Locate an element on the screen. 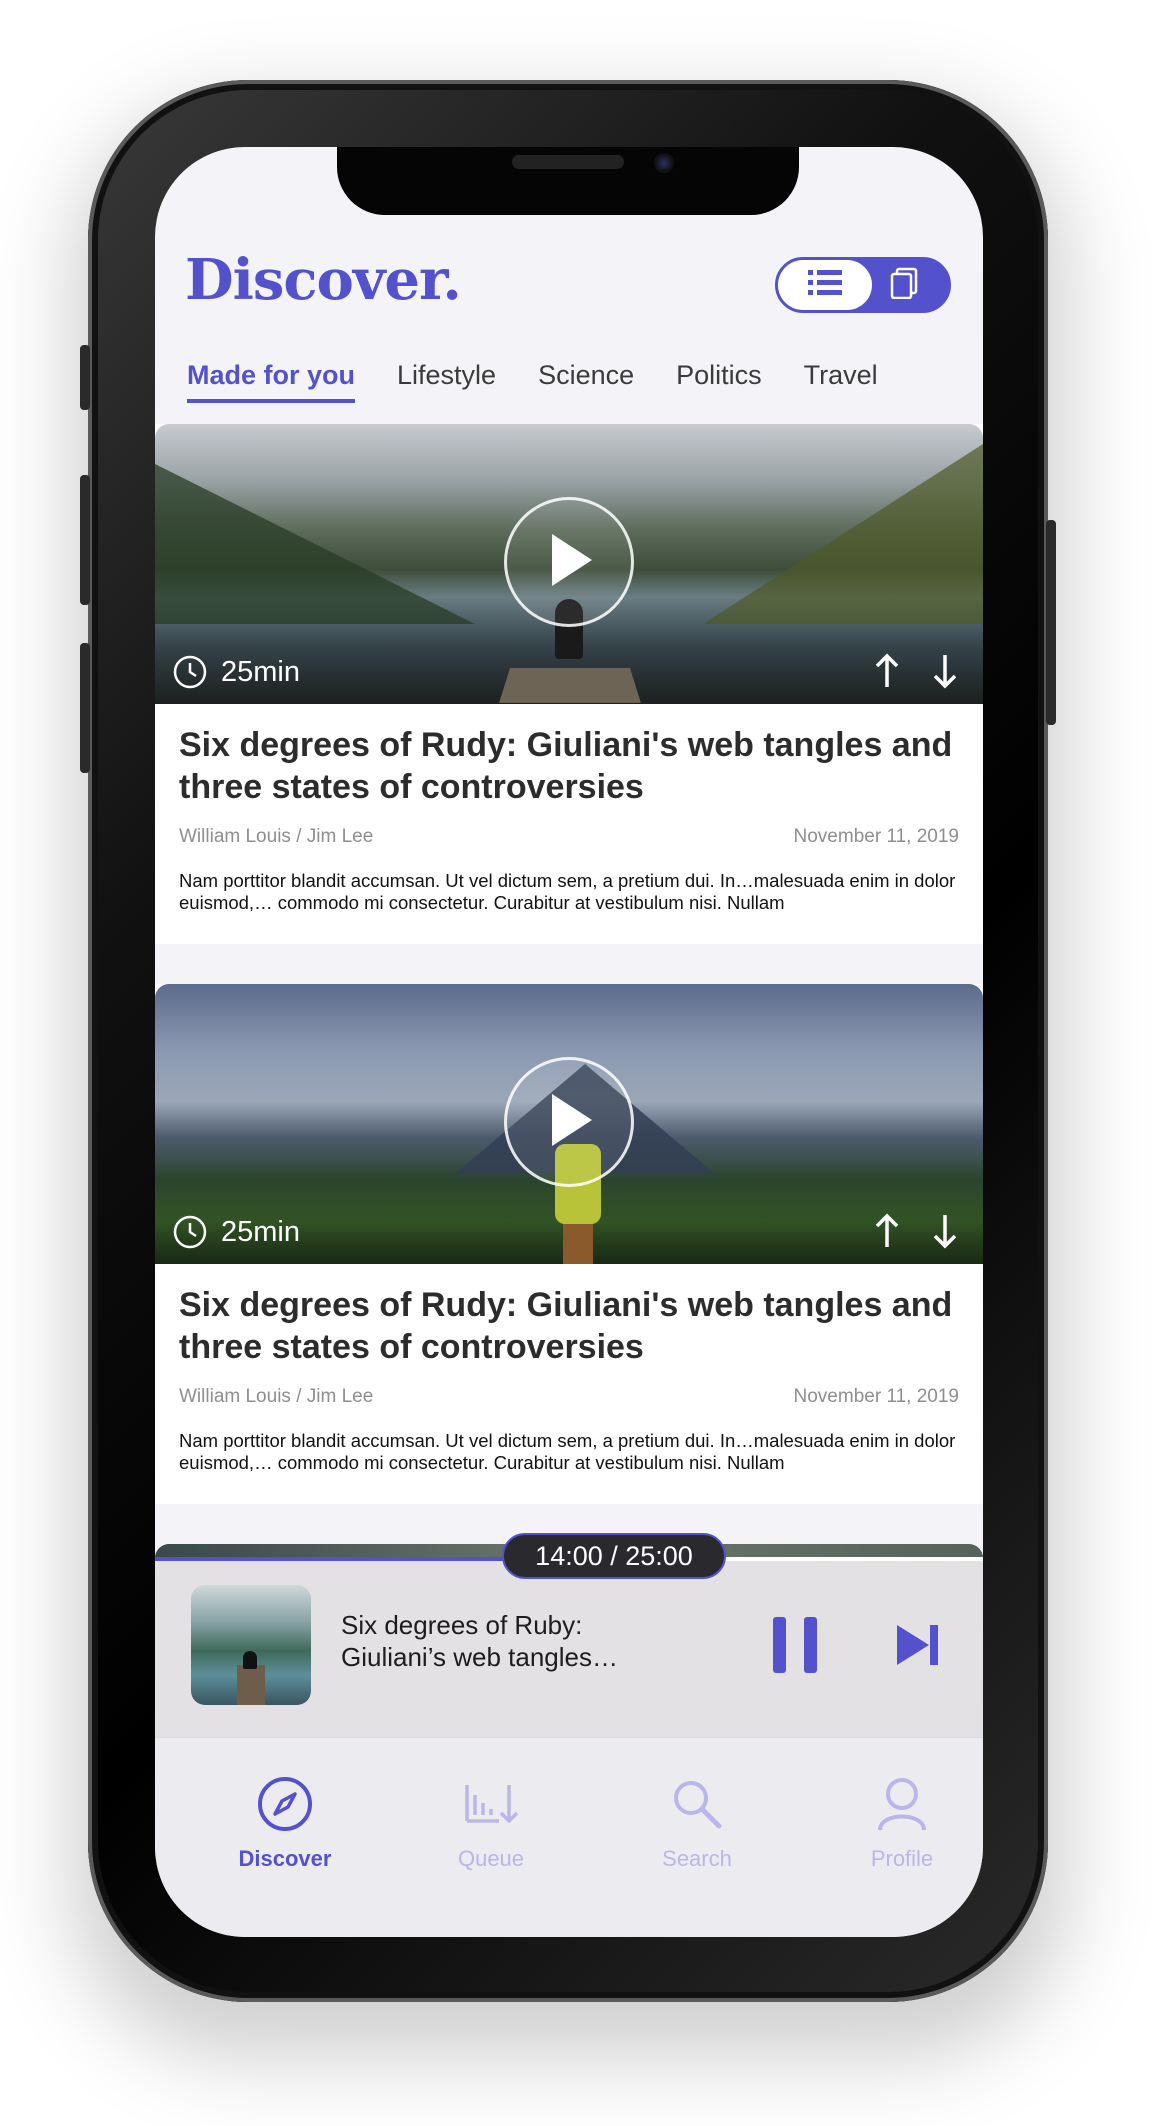 The image size is (1175, 2126). nav-label: Search is located at coordinates (697, 1858).